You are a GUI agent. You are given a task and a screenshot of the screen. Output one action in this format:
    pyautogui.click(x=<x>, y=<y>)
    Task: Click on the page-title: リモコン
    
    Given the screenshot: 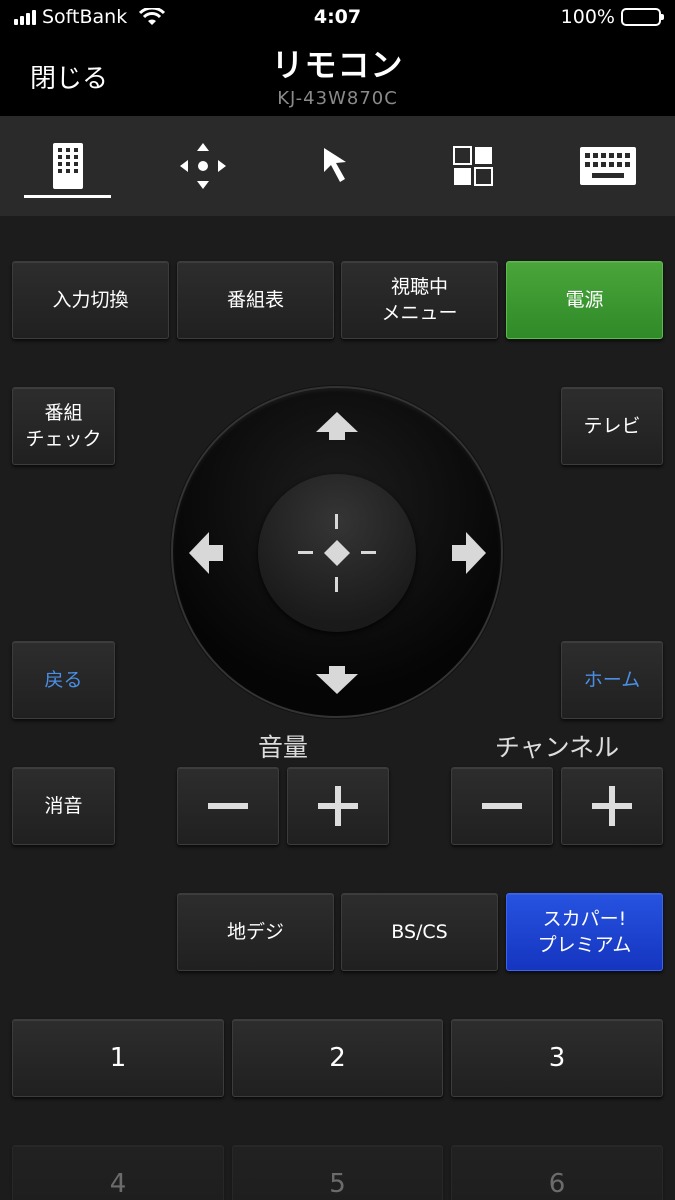 What is the action you would take?
    pyautogui.click(x=337, y=65)
    